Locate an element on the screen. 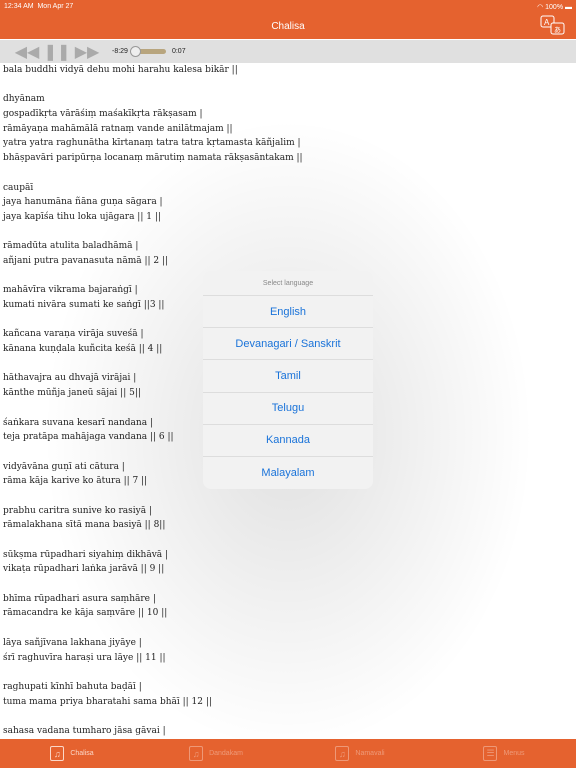 This screenshot has width=576, height=768. tab-menus: ☰ Menus is located at coordinates (504, 753).